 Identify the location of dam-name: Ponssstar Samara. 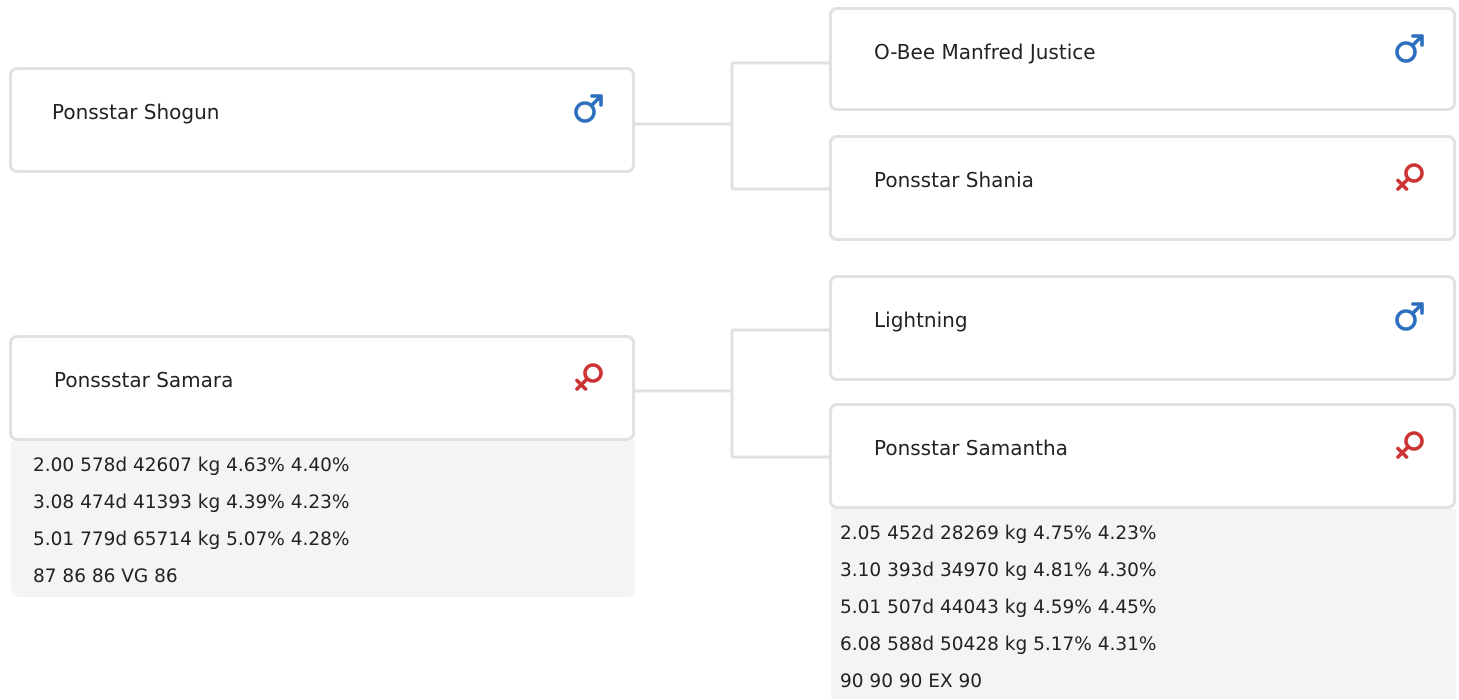
(144, 380).